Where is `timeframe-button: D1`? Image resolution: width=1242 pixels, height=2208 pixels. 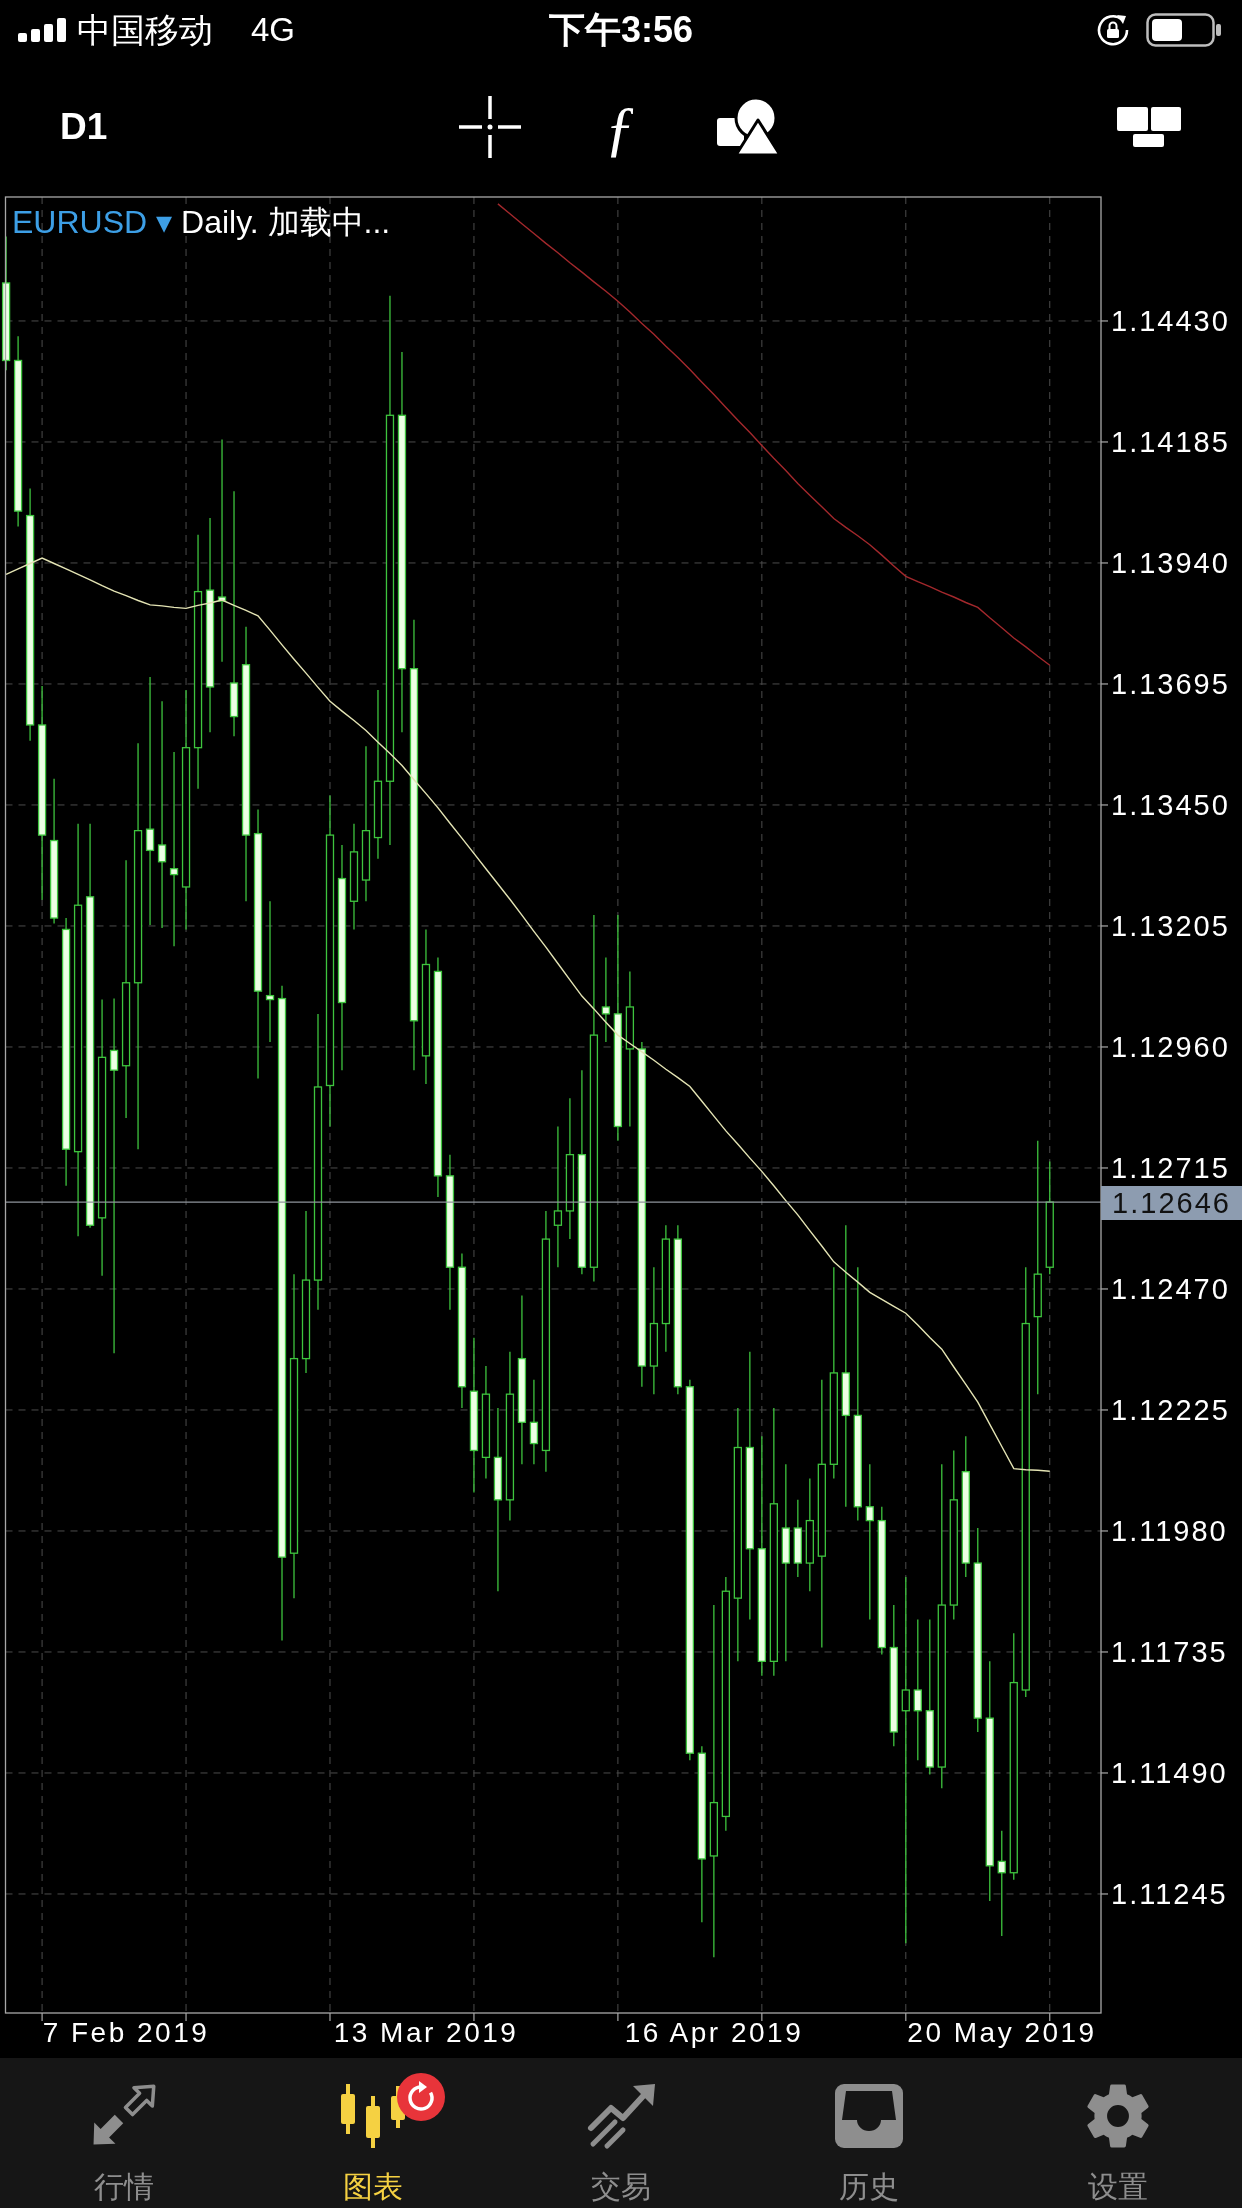
timeframe-button: D1 is located at coordinates (90, 126).